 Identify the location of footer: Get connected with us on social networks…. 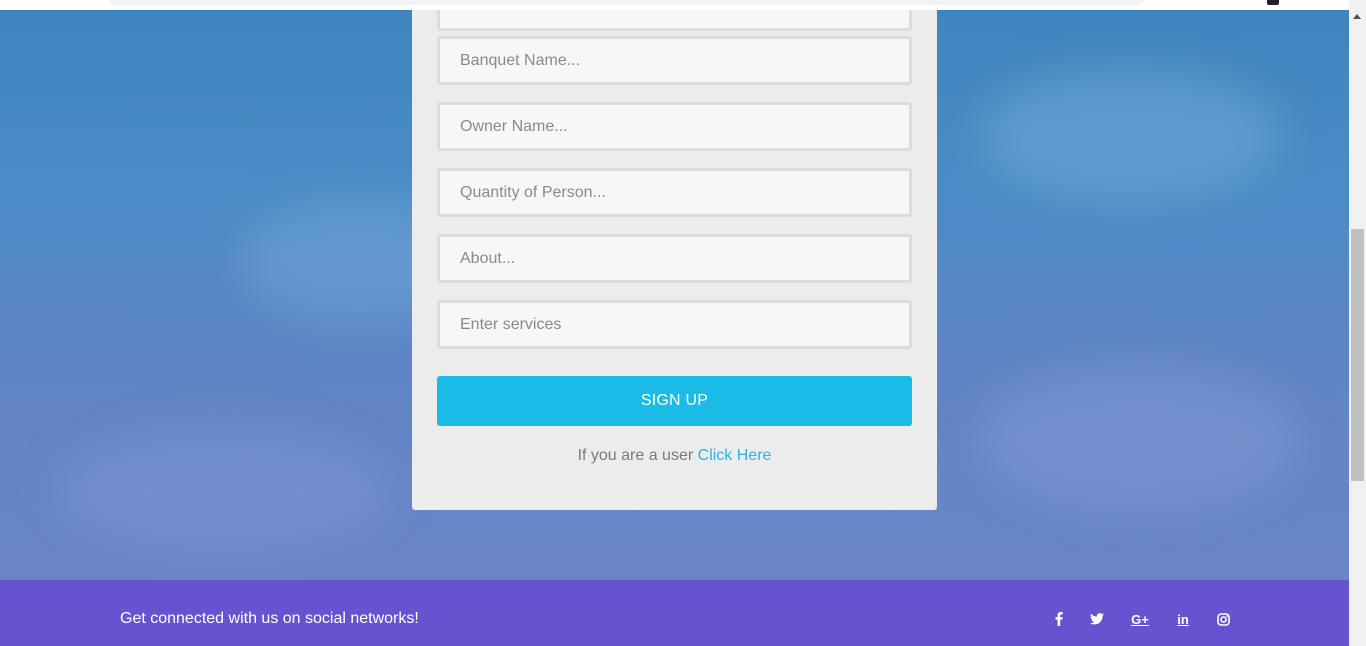
(674, 613).